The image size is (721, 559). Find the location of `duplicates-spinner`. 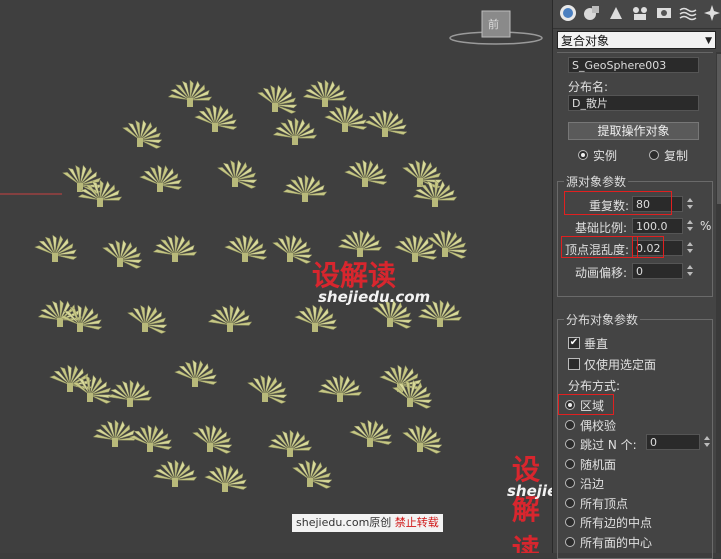

duplicates-spinner is located at coordinates (690, 204).